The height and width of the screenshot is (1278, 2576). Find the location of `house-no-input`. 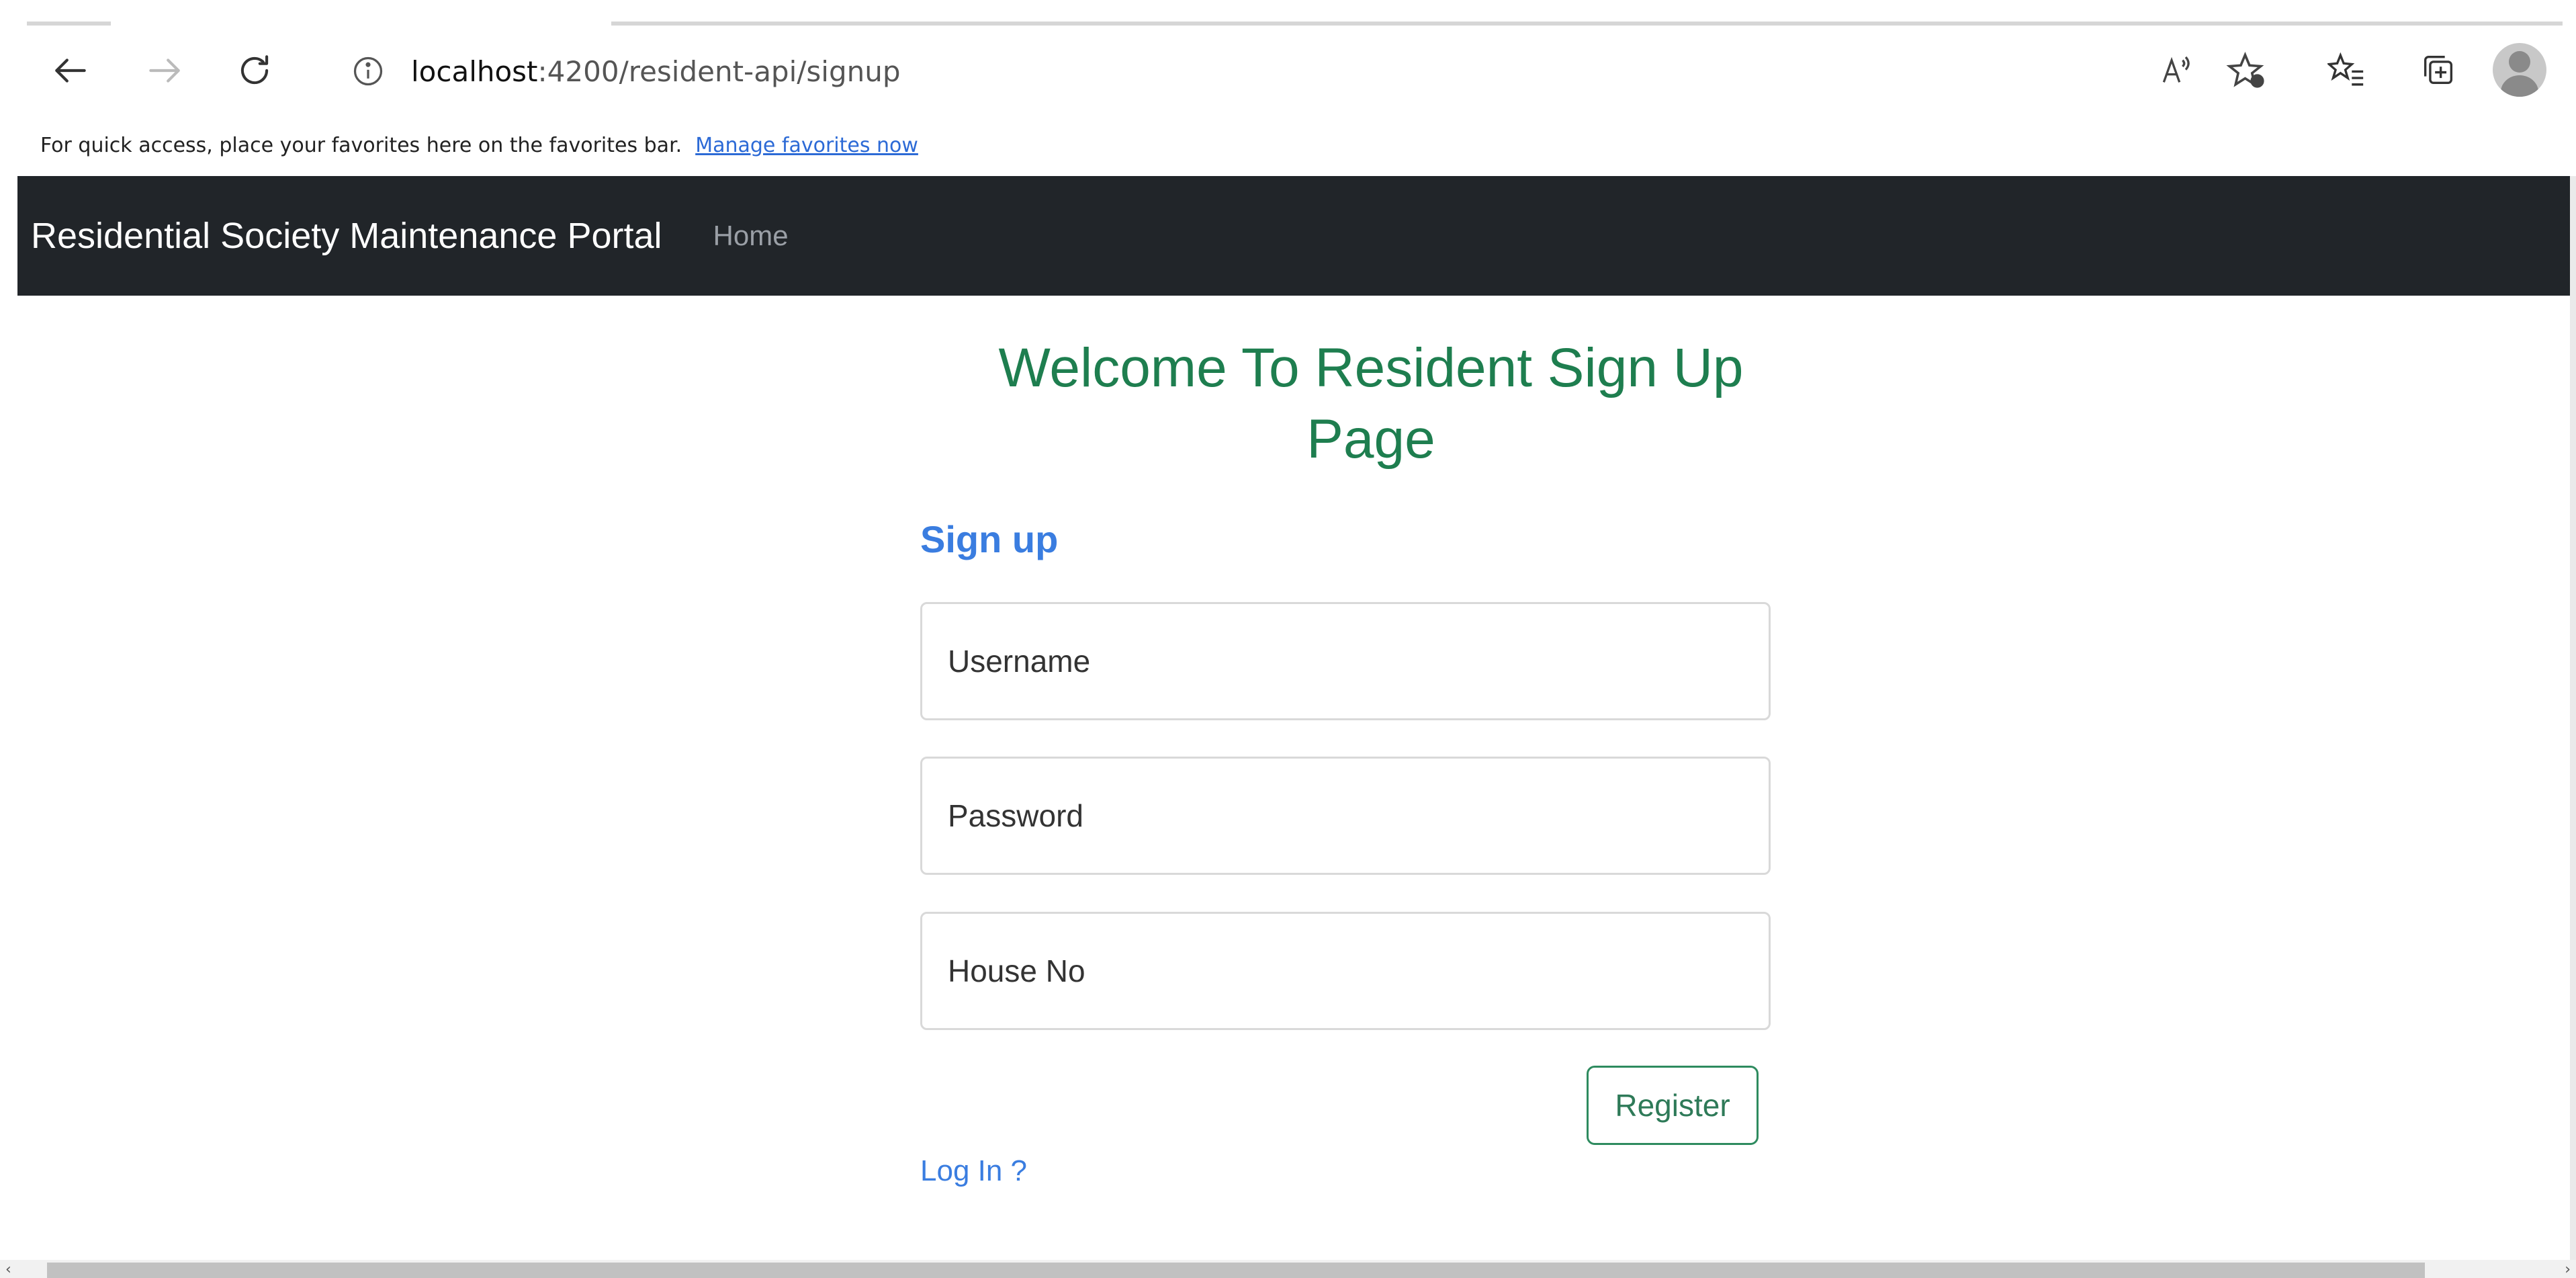

house-no-input is located at coordinates (1346, 971).